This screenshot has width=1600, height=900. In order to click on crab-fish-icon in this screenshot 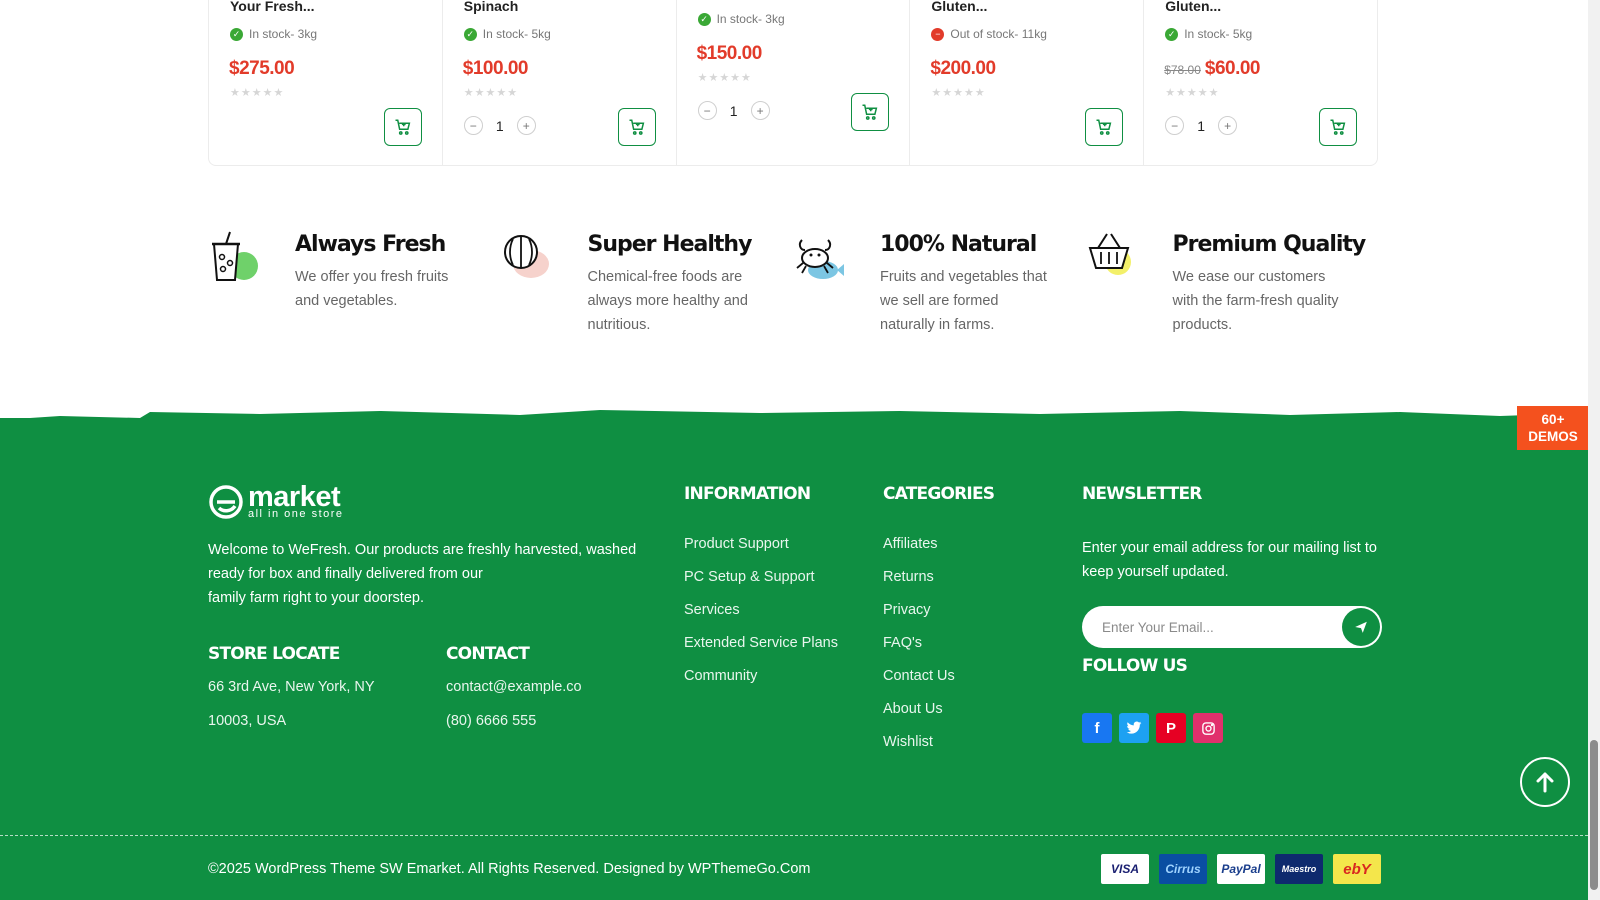, I will do `click(819, 257)`.